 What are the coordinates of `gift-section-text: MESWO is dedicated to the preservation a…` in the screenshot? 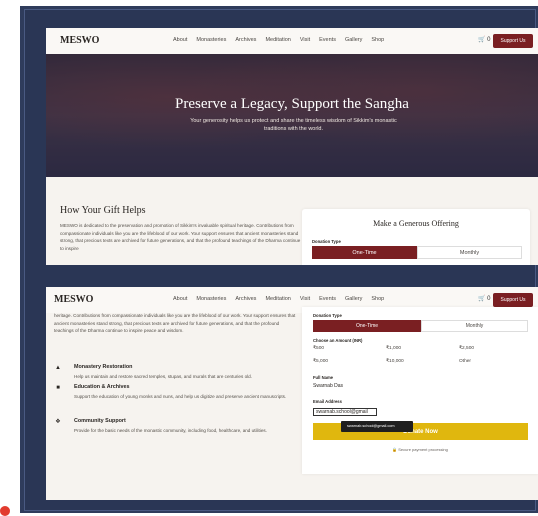 It's located at (180, 237).